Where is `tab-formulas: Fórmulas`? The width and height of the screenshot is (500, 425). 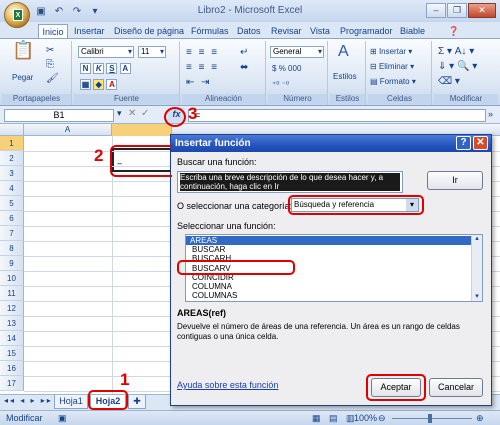 tab-formulas: Fórmulas is located at coordinates (210, 31).